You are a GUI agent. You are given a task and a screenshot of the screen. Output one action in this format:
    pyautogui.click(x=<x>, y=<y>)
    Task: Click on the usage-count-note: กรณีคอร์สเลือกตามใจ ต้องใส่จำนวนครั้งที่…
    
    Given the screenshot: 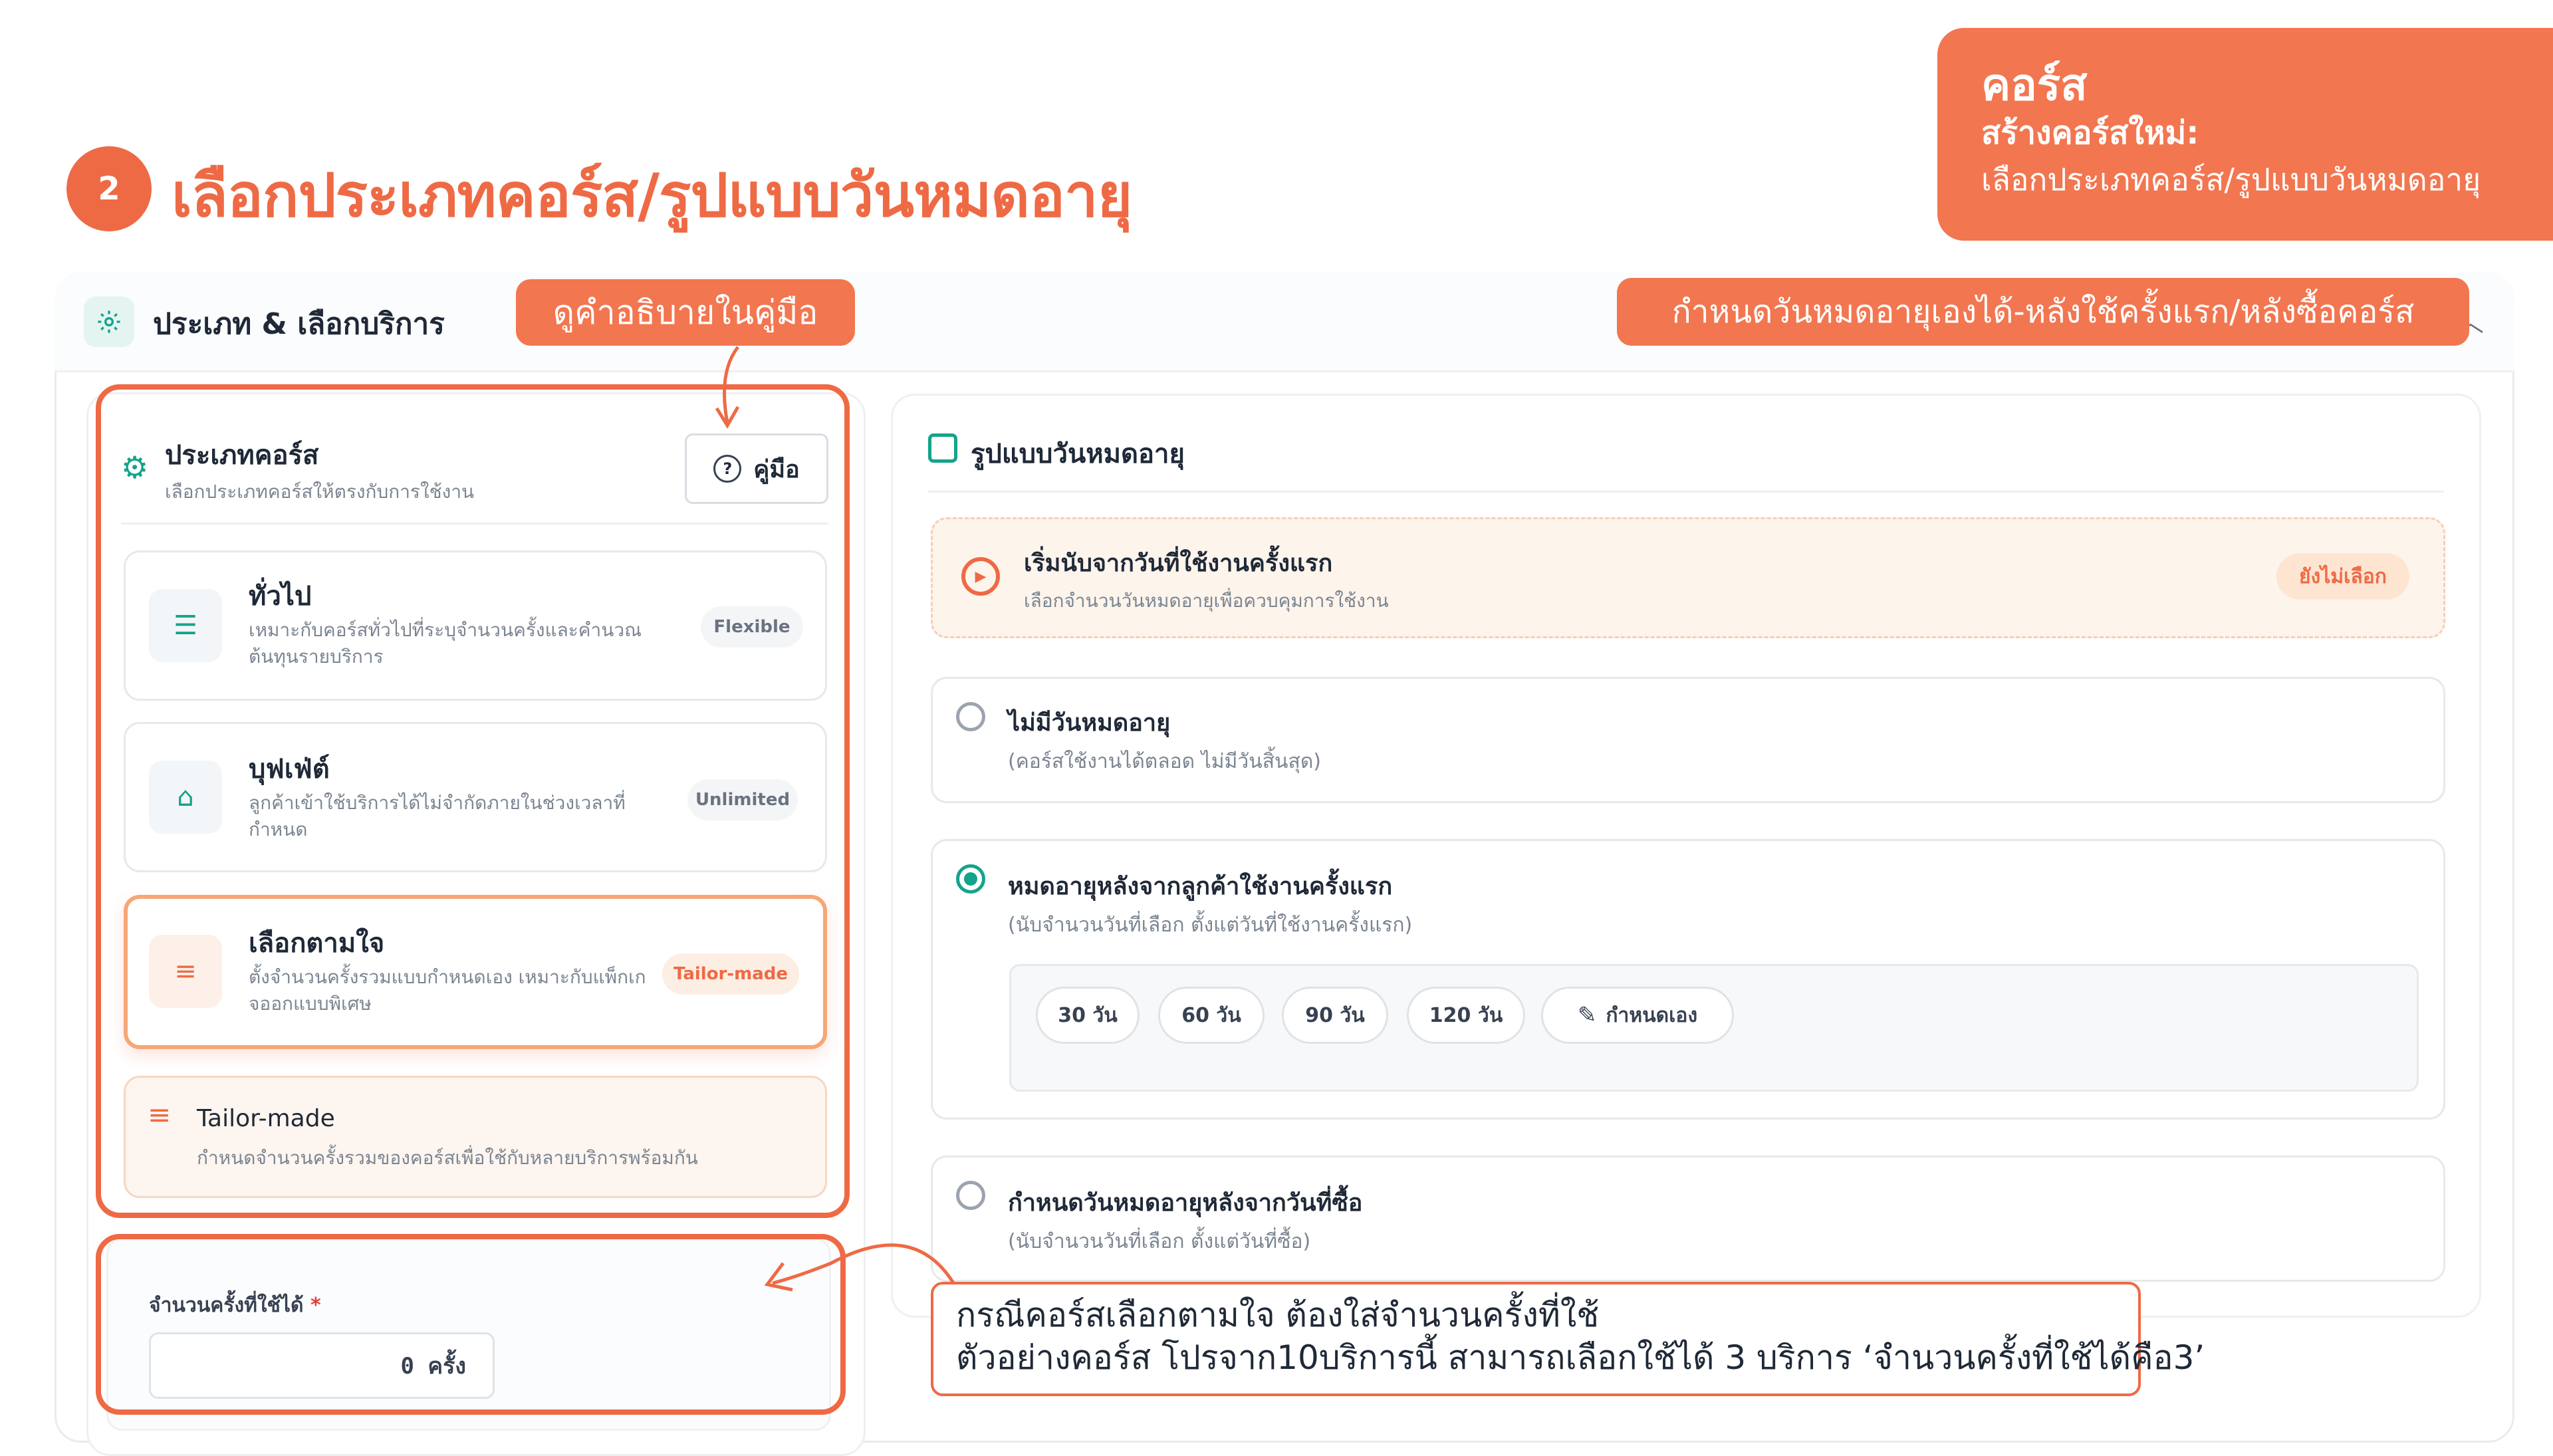 What is the action you would take?
    pyautogui.click(x=1568, y=1339)
    